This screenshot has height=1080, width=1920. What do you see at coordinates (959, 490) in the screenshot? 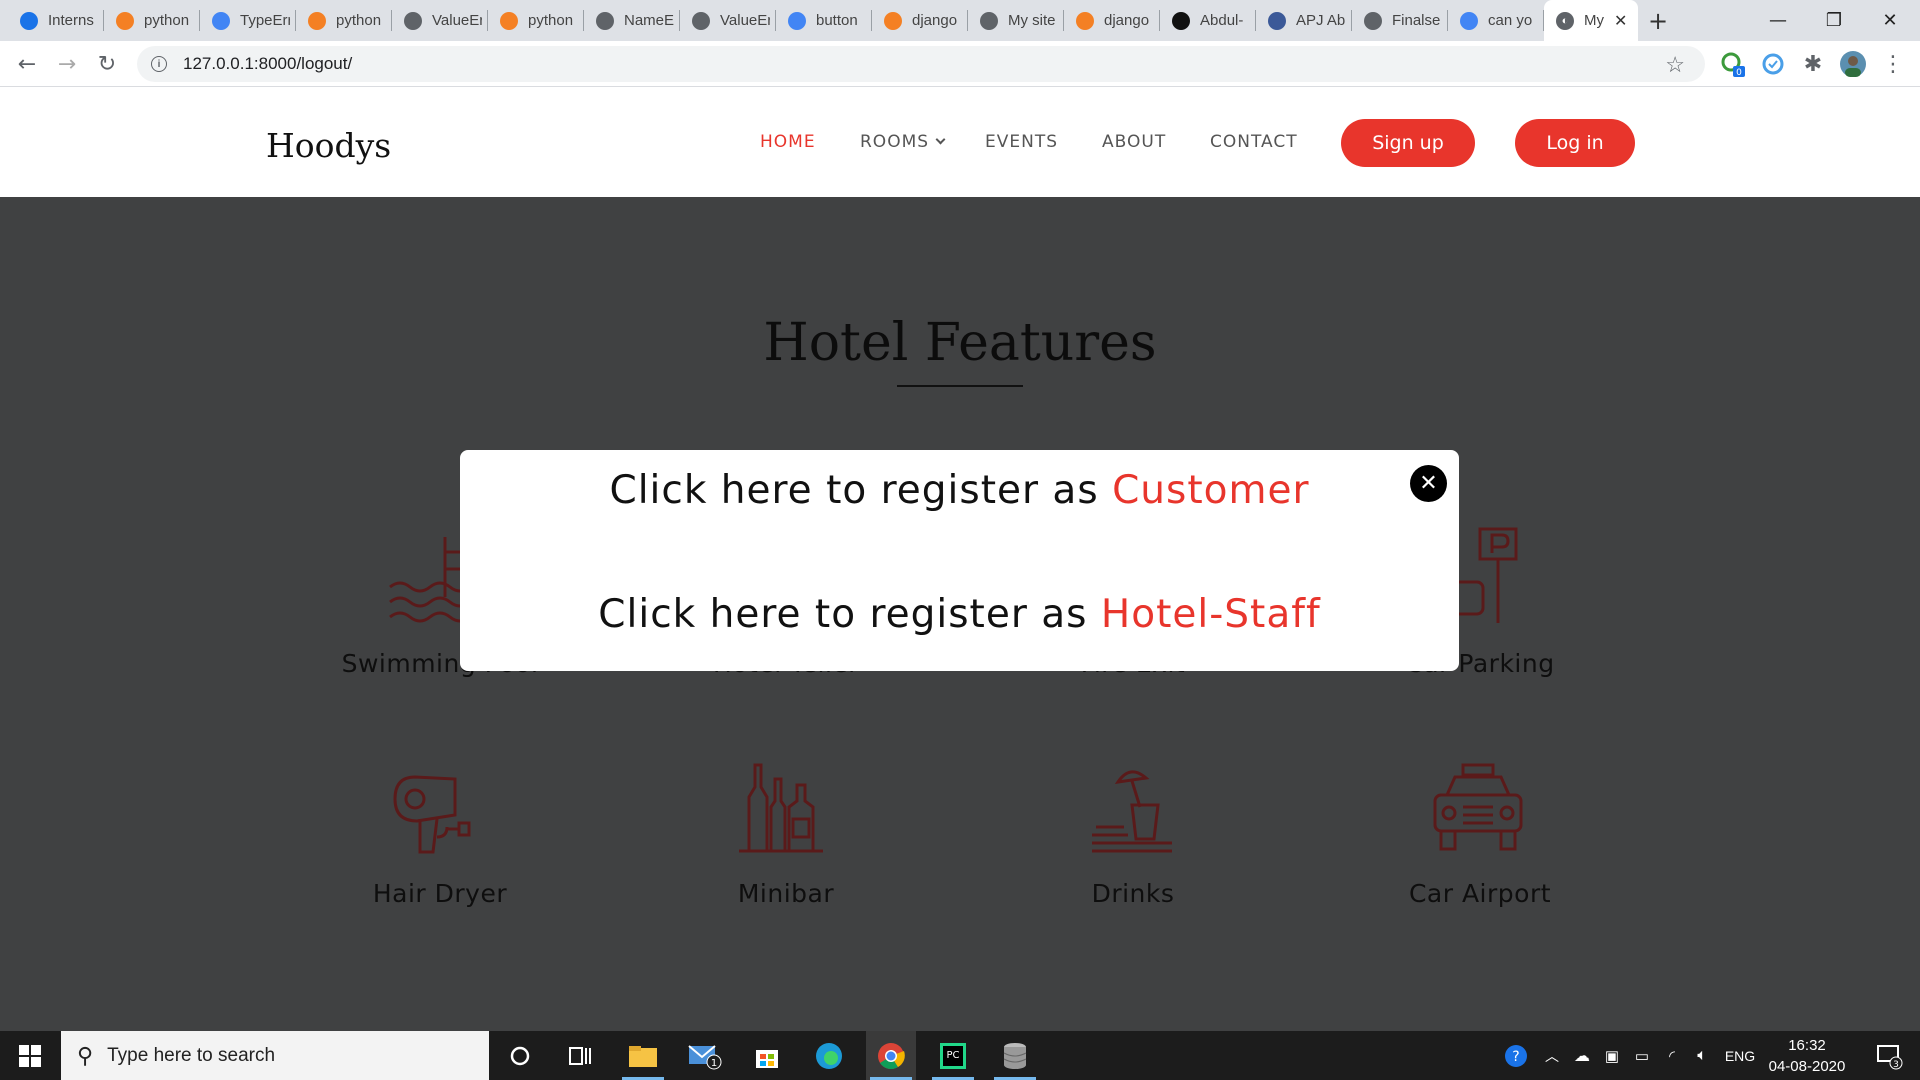
I see `register-customer-line: Click here to register as Customer` at bounding box center [959, 490].